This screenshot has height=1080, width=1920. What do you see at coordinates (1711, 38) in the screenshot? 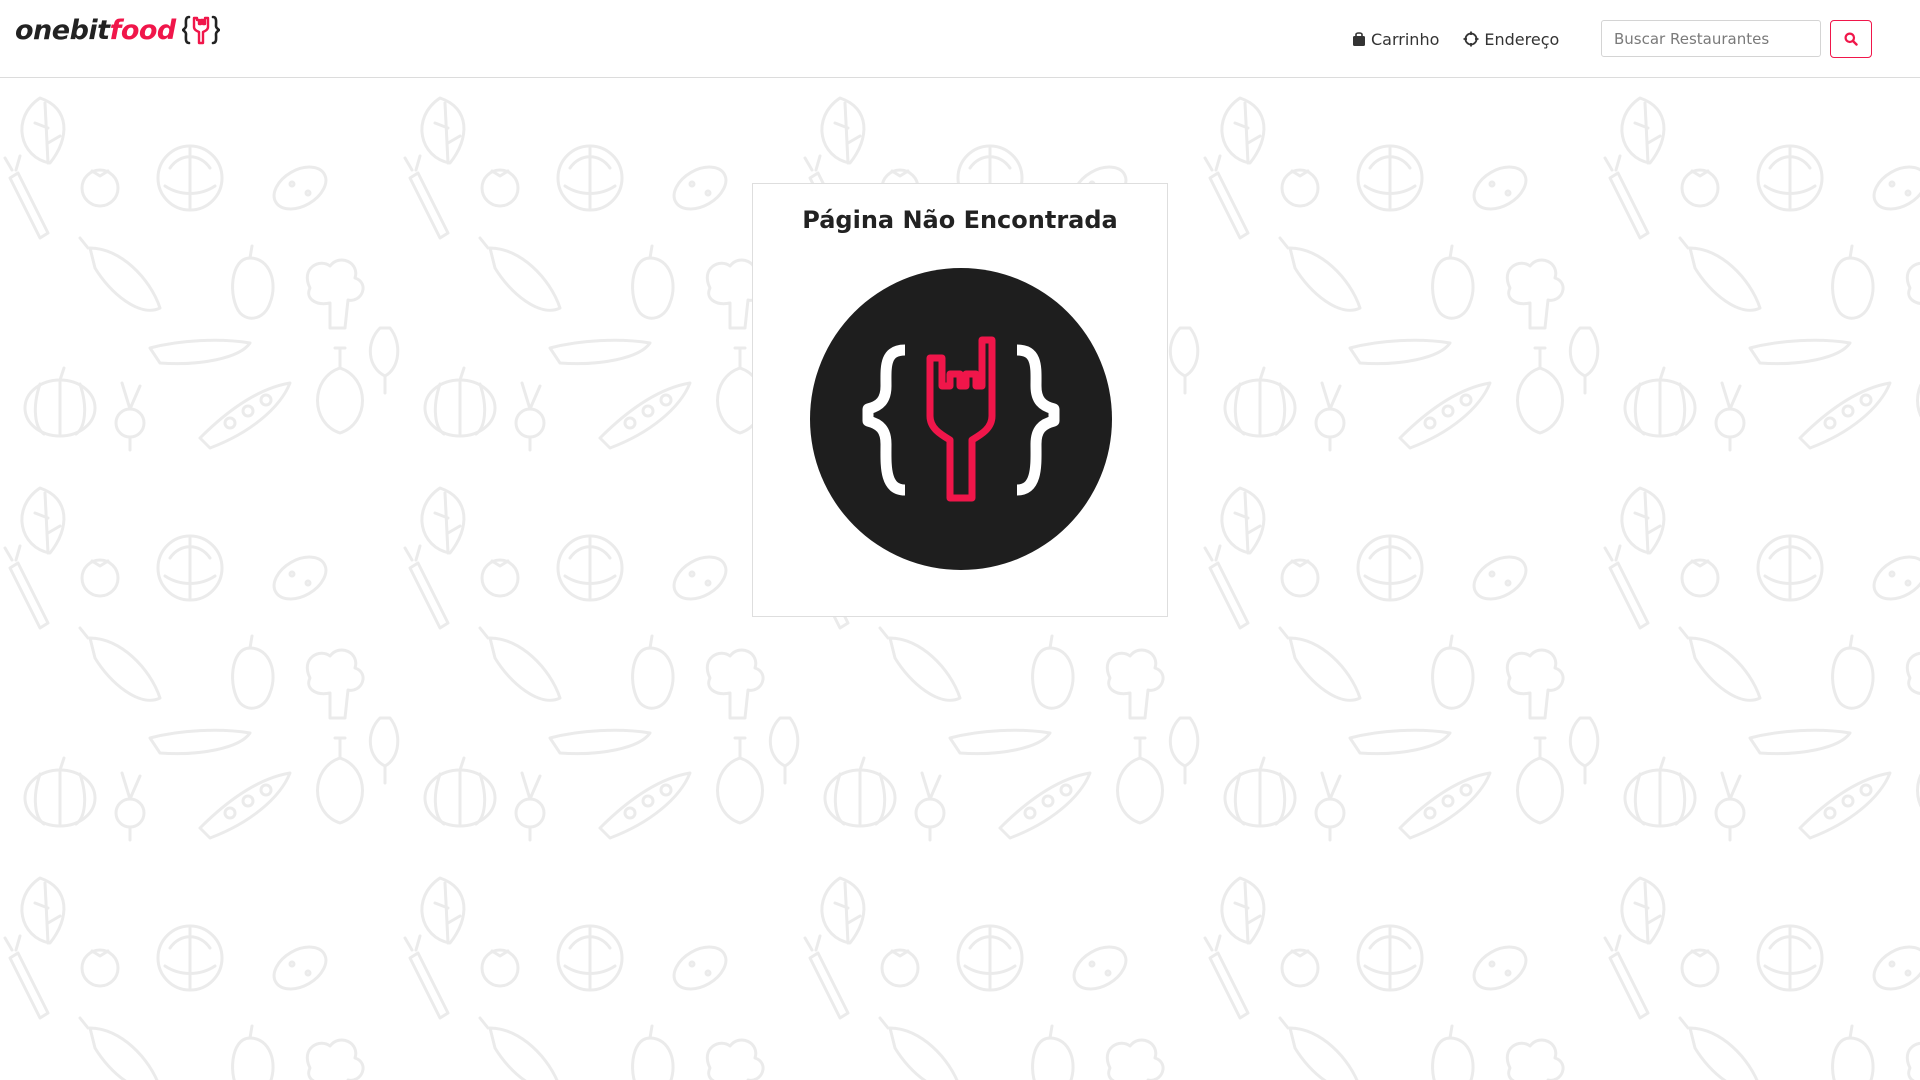
I see `search-input` at bounding box center [1711, 38].